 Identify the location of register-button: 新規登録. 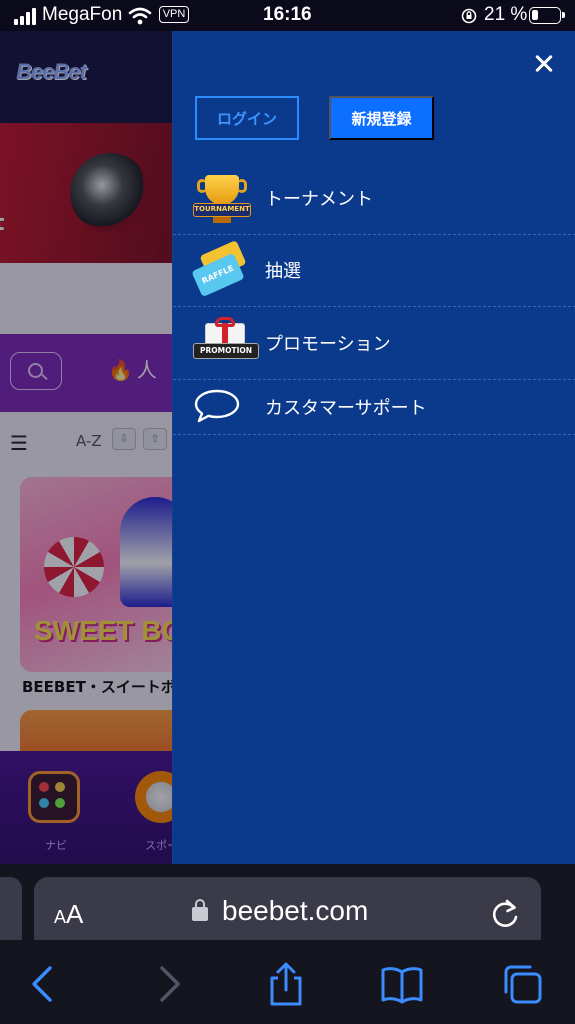
(381, 118).